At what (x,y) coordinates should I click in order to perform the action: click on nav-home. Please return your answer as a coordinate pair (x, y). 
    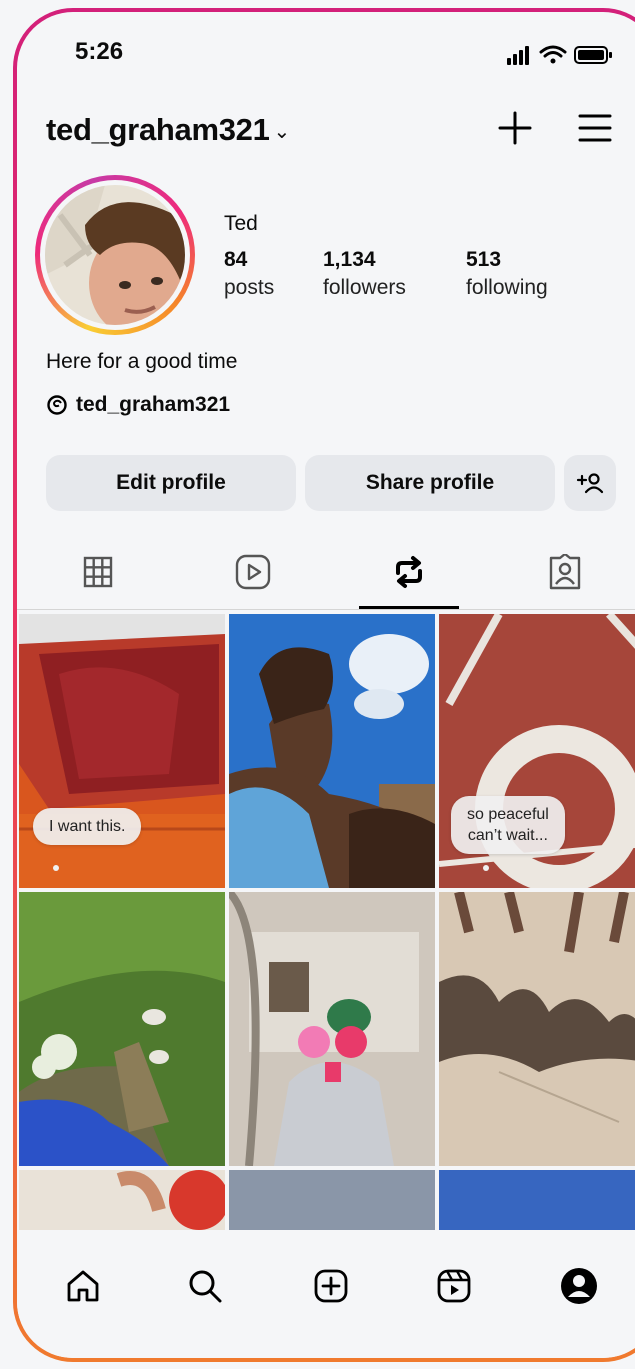
    Looking at the image, I should click on (83, 1286).